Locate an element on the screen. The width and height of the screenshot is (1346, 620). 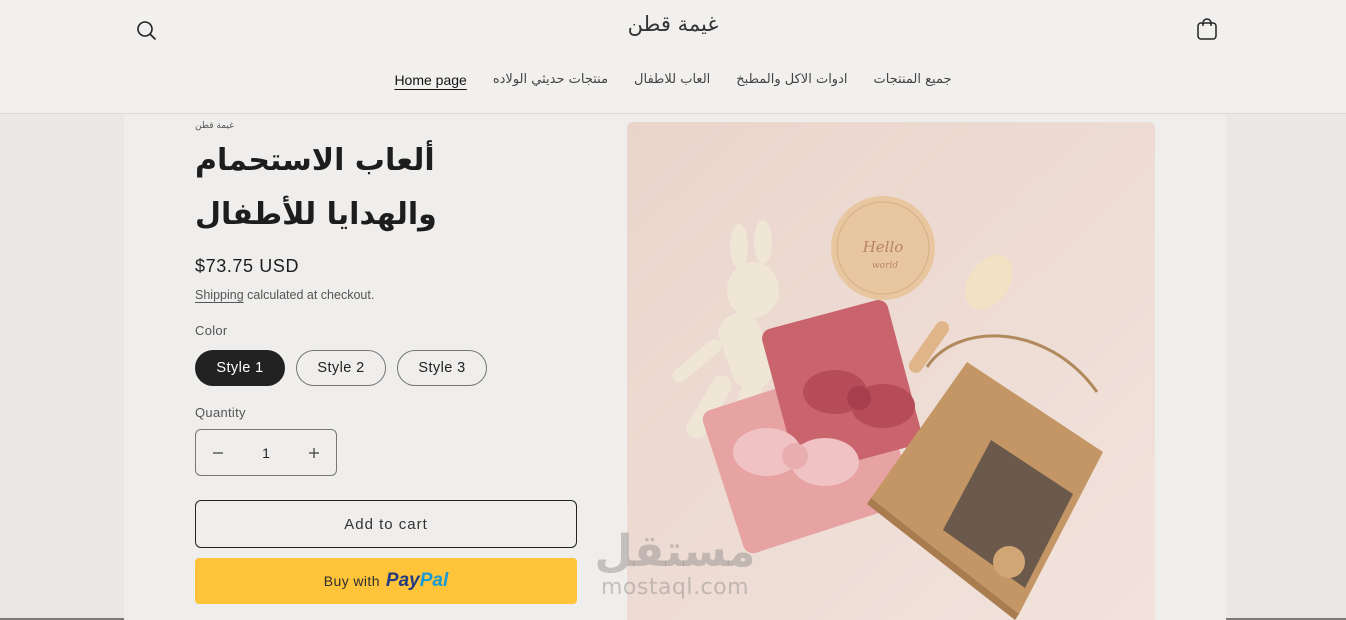
paypal-button: Buy with PayPal is located at coordinates (386, 581).